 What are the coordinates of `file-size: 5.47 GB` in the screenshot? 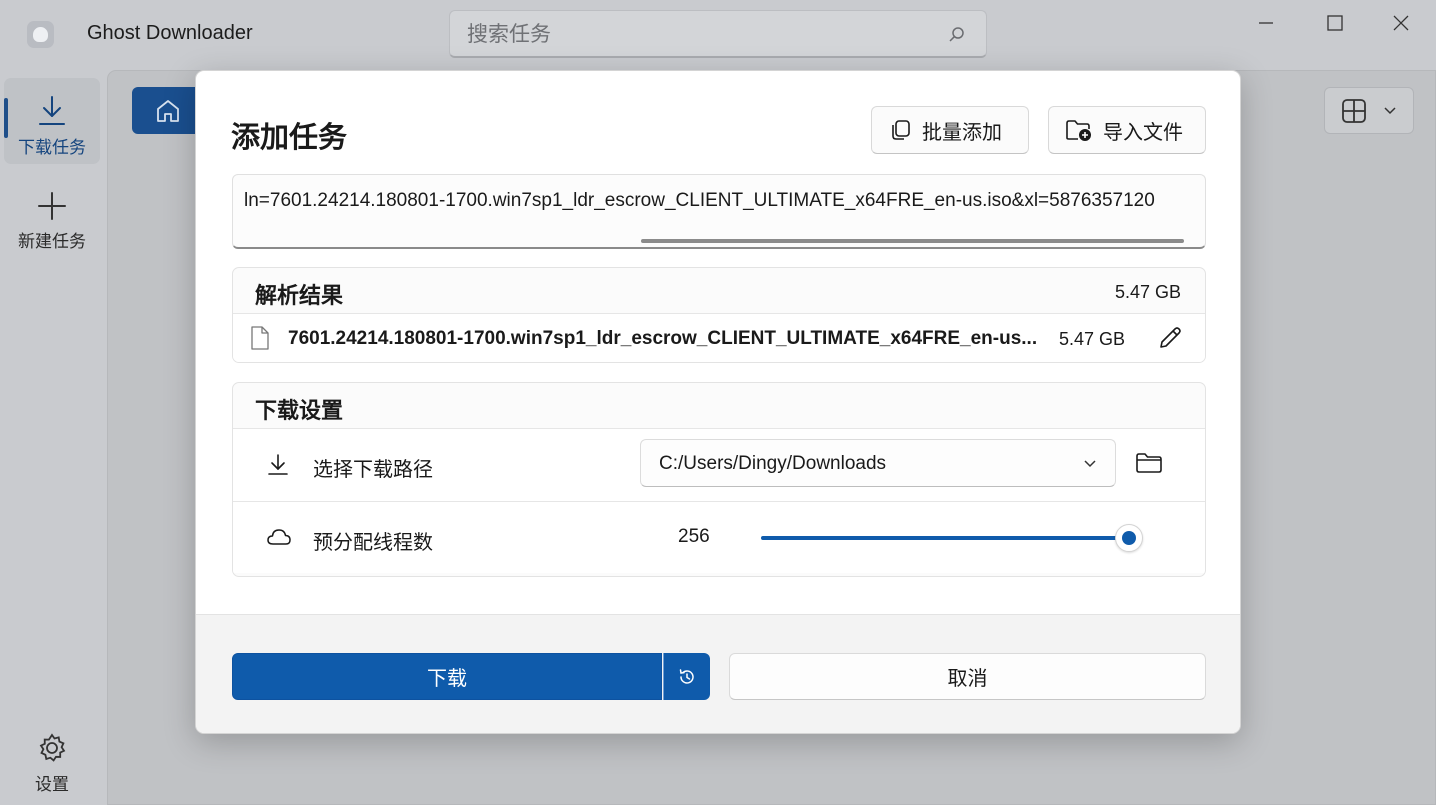 It's located at (1092, 339).